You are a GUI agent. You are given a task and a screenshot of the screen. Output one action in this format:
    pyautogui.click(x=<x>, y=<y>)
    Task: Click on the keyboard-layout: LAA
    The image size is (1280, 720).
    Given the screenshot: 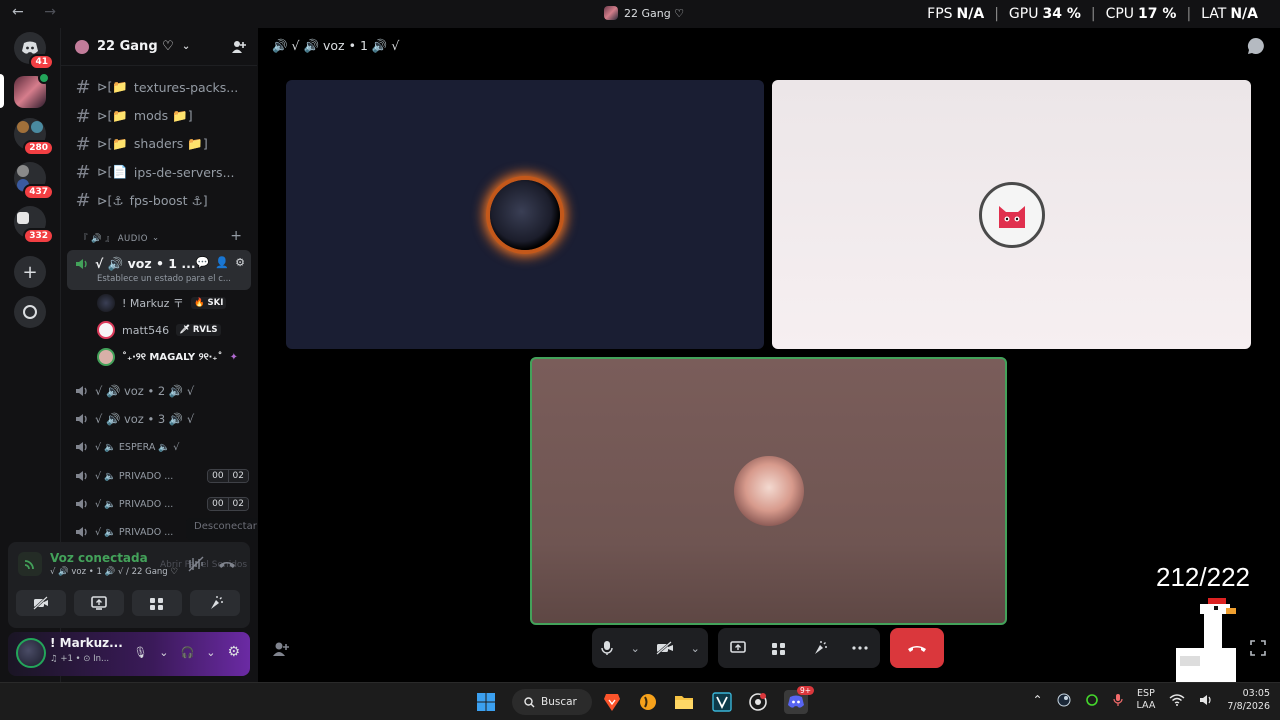 What is the action you would take?
    pyautogui.click(x=1146, y=705)
    